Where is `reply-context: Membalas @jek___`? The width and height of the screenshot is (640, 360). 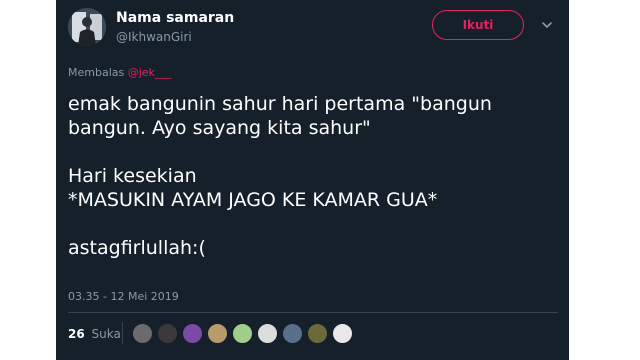
reply-context: Membalas @jek___ is located at coordinates (119, 72).